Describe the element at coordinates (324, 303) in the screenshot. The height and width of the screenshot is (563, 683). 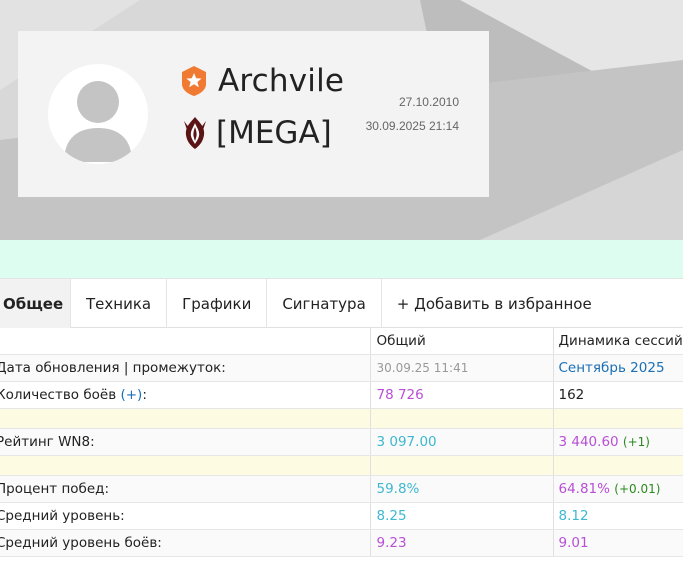
I see `tab-signature: Сигнатура` at that location.